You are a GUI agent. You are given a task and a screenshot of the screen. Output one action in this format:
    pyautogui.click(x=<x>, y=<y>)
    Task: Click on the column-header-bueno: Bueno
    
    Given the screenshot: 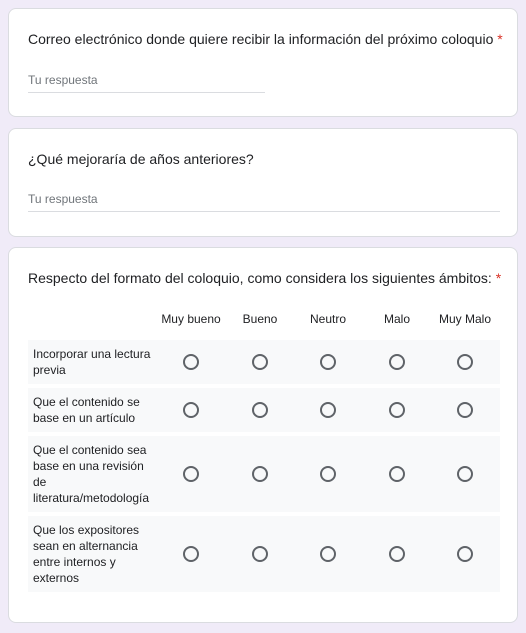 What is the action you would take?
    pyautogui.click(x=260, y=319)
    